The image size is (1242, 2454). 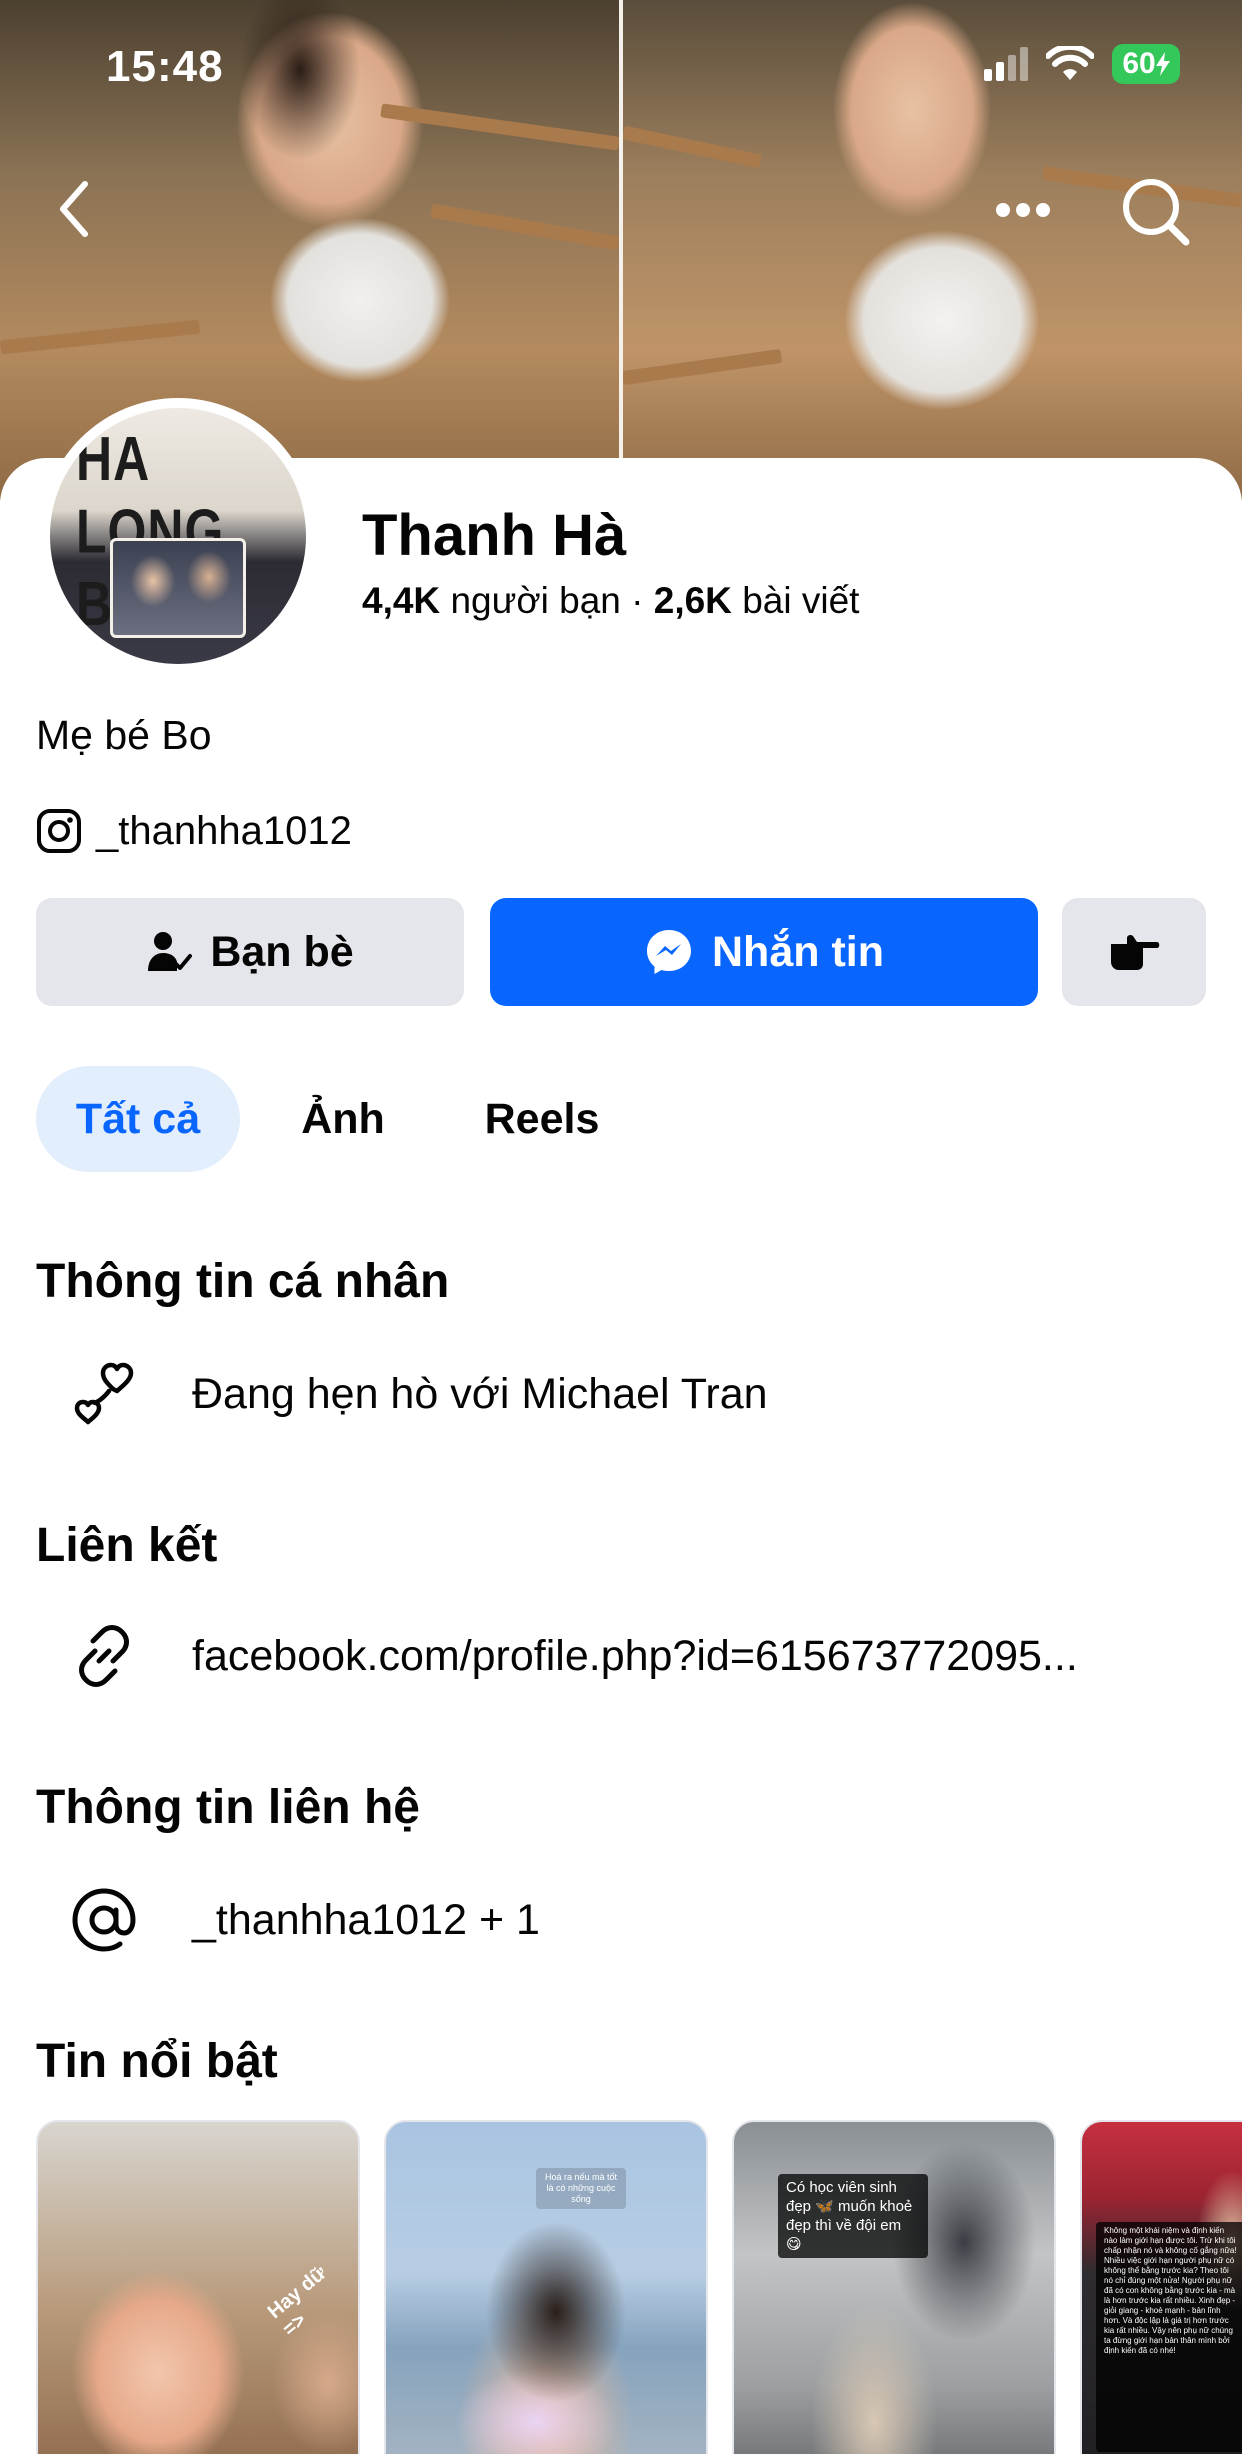 I want to click on message-button: Nhắn tin, so click(x=764, y=952).